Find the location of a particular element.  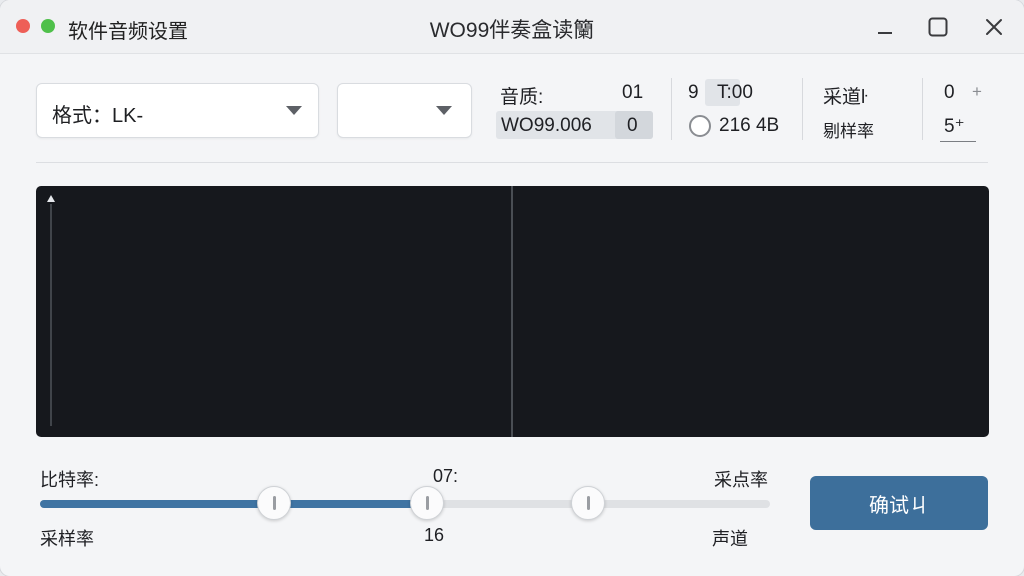

channel-increment-button: + is located at coordinates (977, 92).